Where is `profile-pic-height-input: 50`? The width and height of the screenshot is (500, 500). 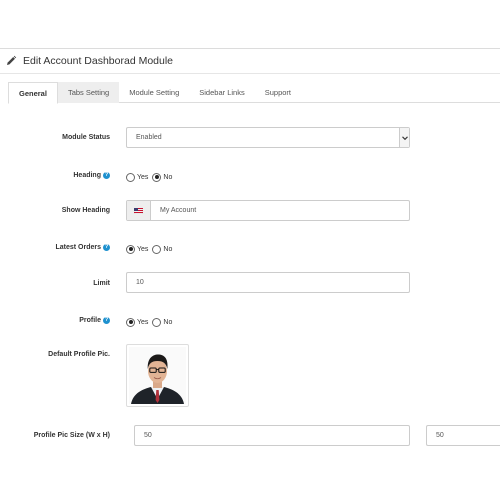
profile-pic-height-input: 50 is located at coordinates (463, 435).